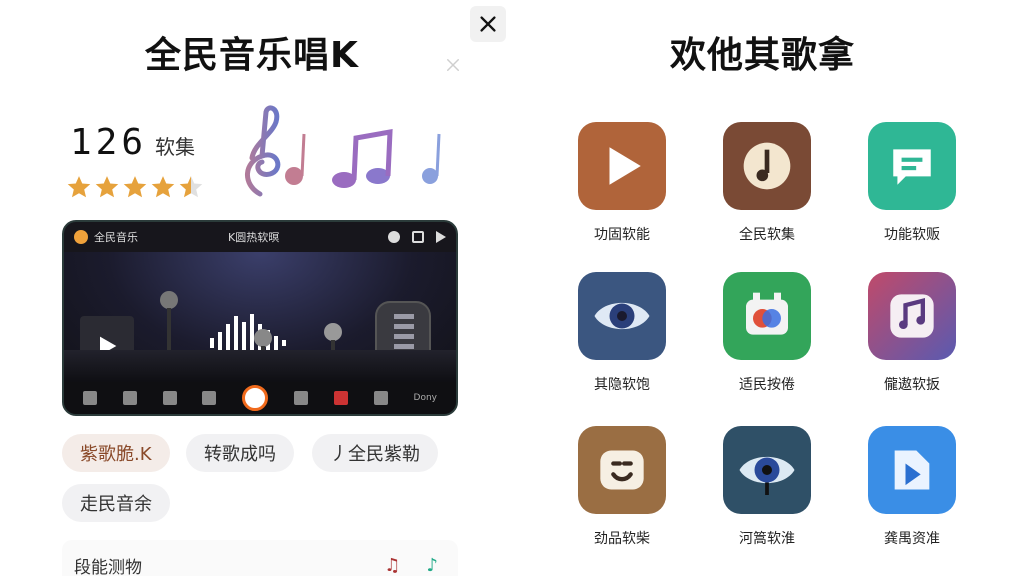  I want to click on equalizer-icon, so click(89, 398).